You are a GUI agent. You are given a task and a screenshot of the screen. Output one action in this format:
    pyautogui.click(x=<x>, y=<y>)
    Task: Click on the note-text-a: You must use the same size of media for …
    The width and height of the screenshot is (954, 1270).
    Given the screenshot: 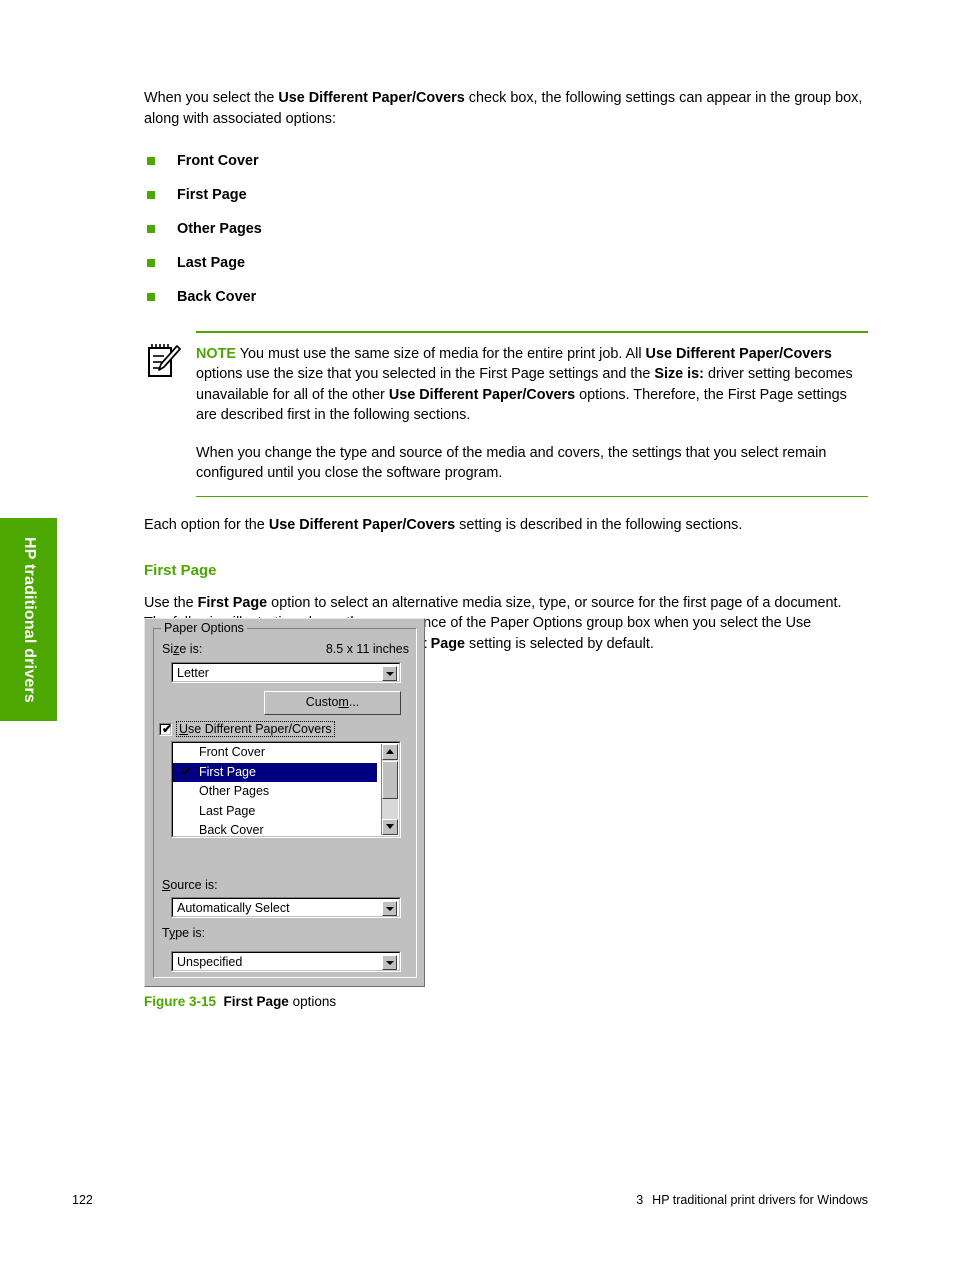 What is the action you would take?
    pyautogui.click(x=440, y=353)
    